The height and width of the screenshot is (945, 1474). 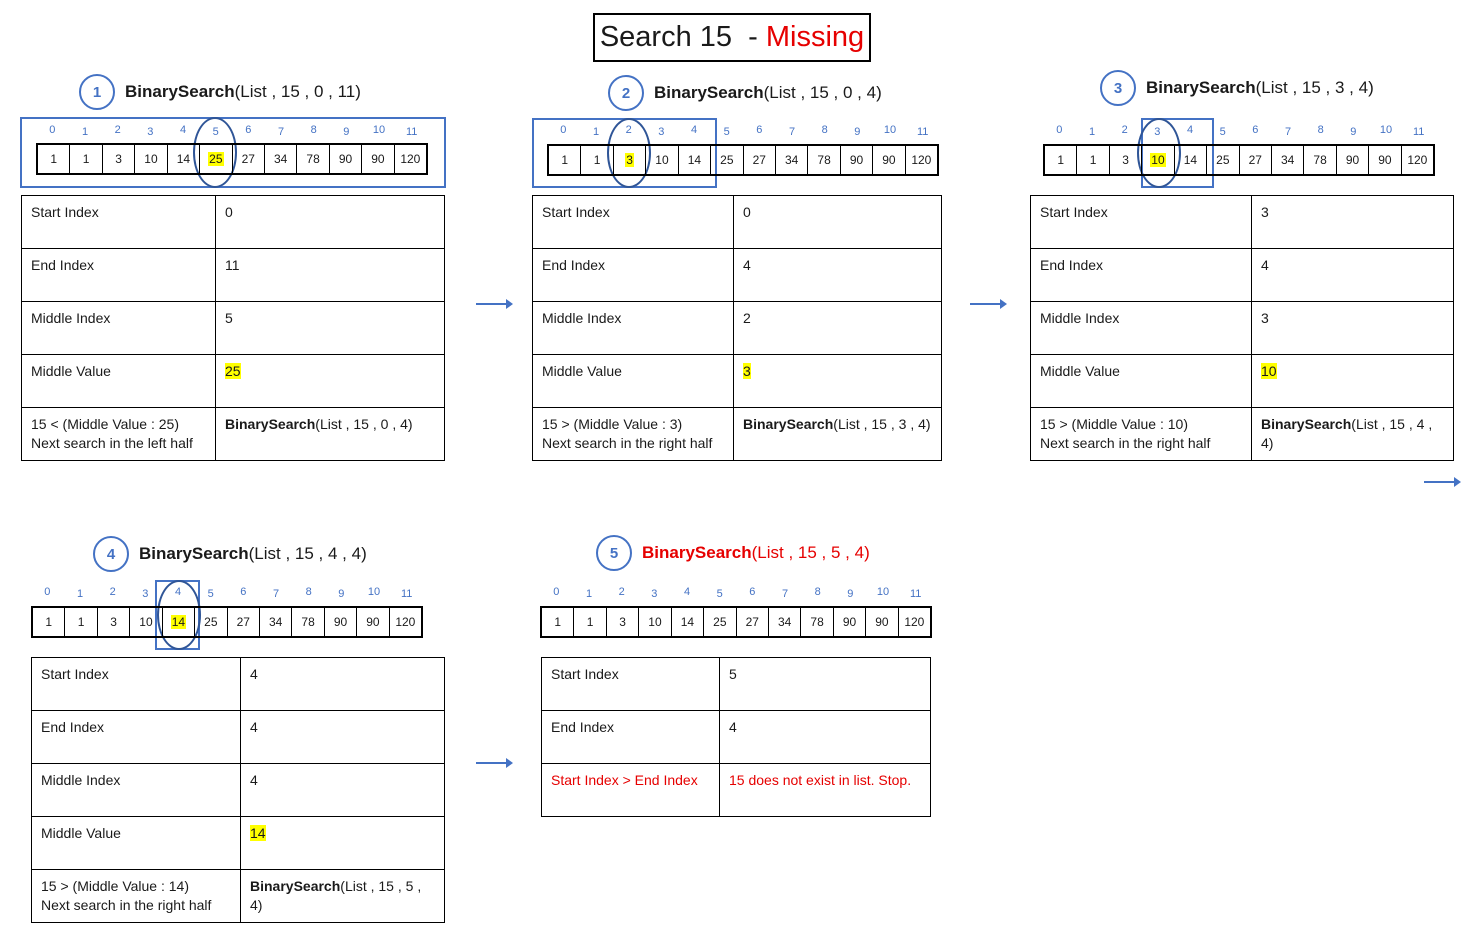 I want to click on step-call: BinarySearch(List , 15 , 4 , 4), so click(x=253, y=553).